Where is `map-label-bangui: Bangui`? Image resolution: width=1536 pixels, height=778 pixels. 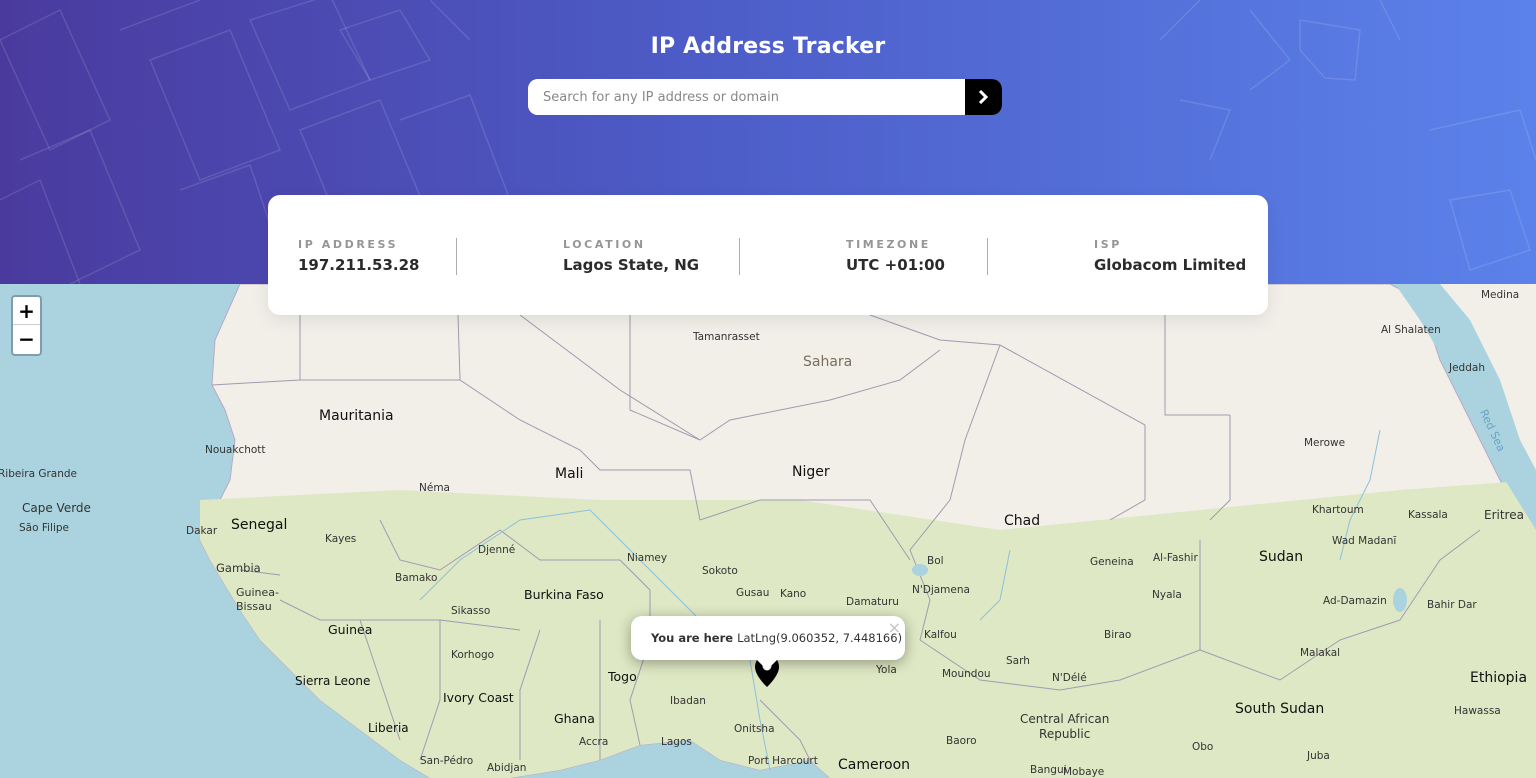
map-label-bangui: Bangui is located at coordinates (1048, 770).